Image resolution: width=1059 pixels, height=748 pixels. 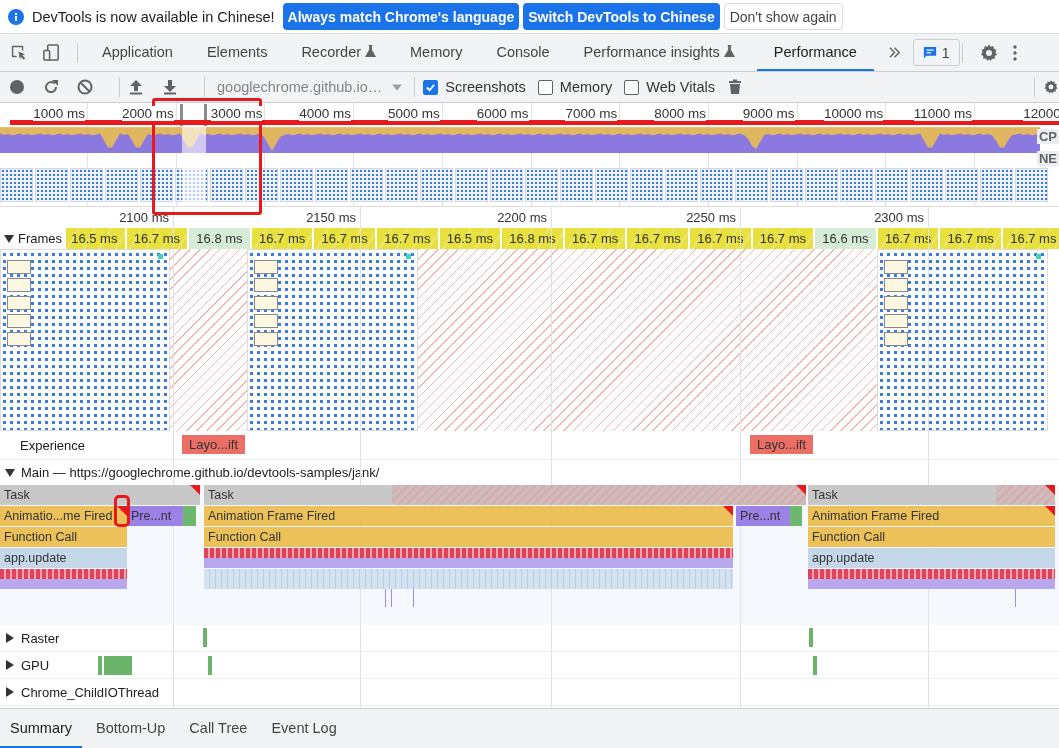 I want to click on panel-tab: Console, so click(x=523, y=52).